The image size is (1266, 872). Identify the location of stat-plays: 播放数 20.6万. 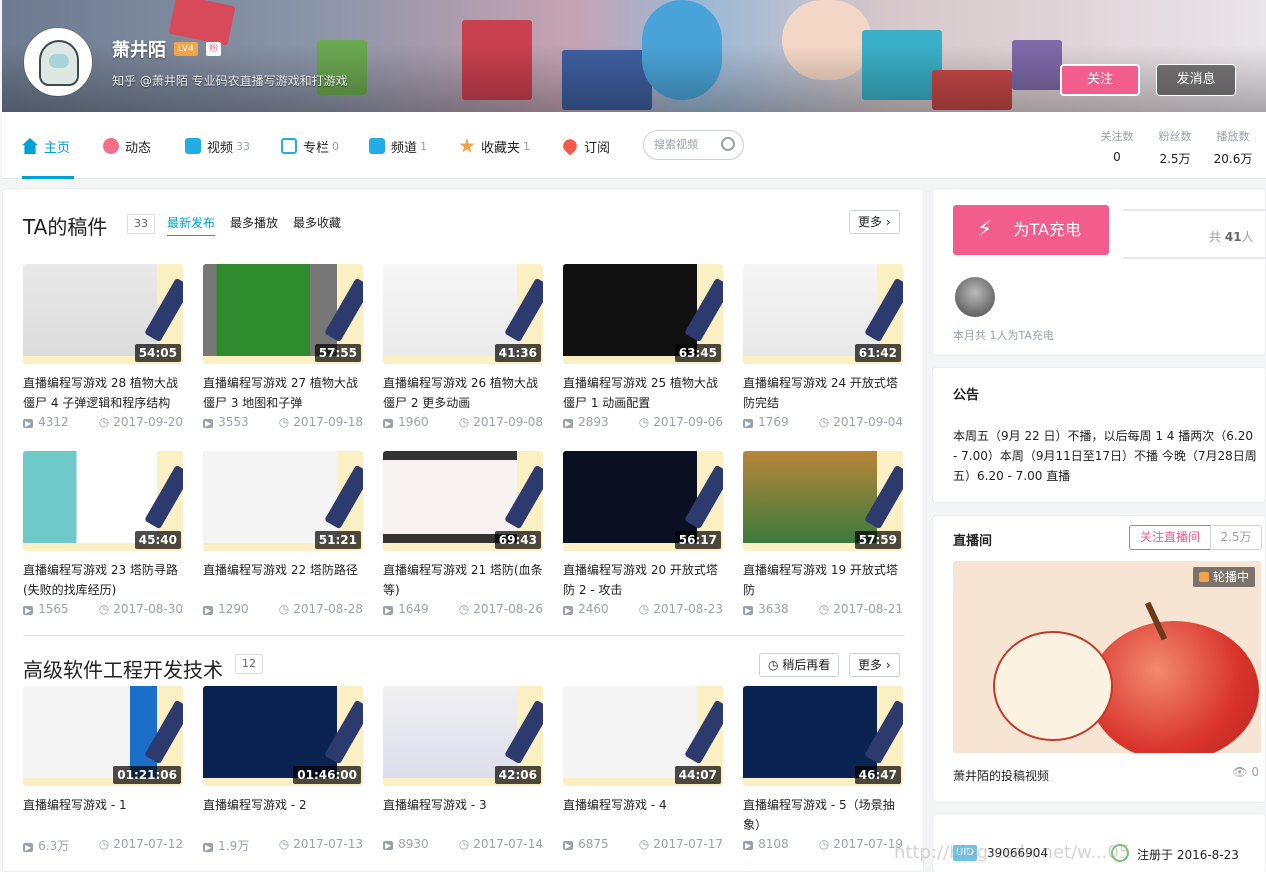
(1233, 148).